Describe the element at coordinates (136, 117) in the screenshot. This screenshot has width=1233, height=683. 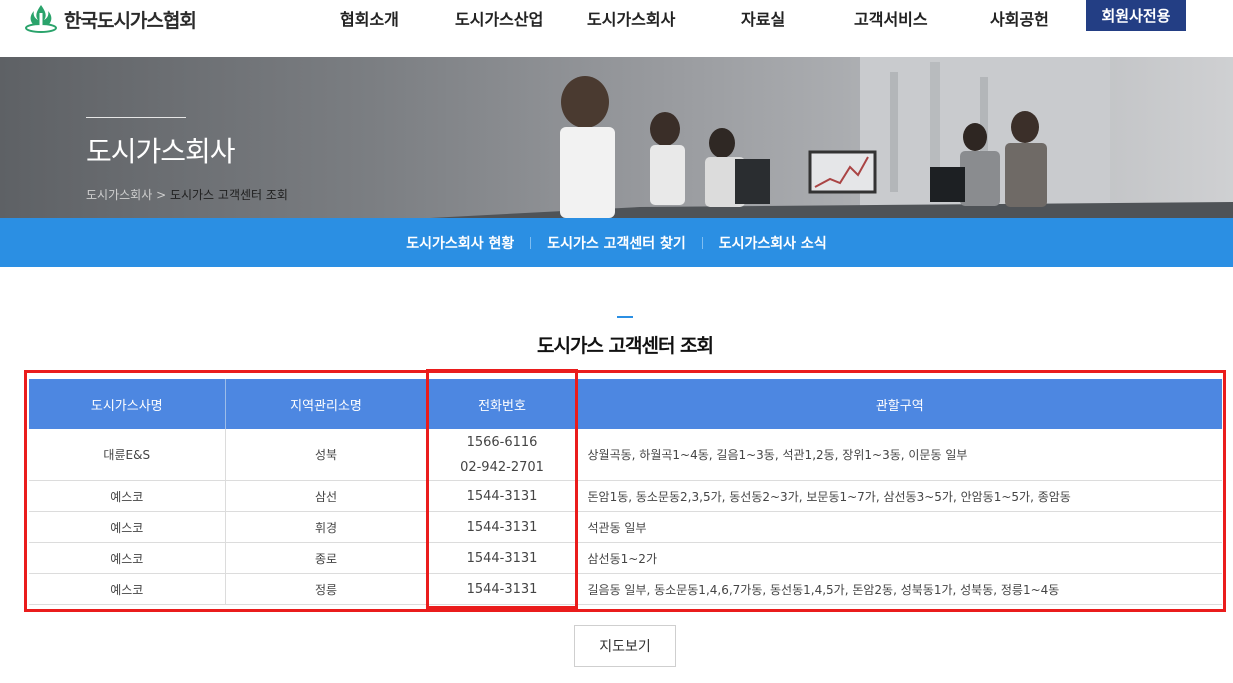
I see `banner-divider` at that location.